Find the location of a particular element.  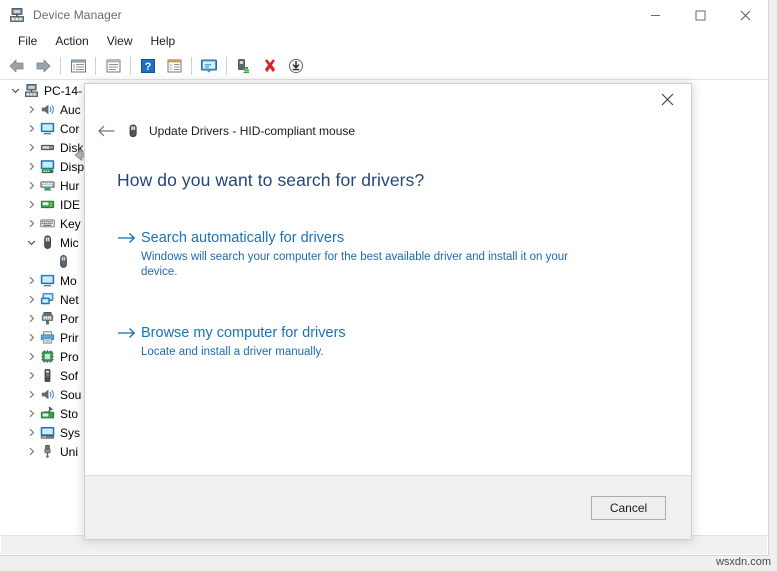

tree-label: Sto is located at coordinates (69, 413).